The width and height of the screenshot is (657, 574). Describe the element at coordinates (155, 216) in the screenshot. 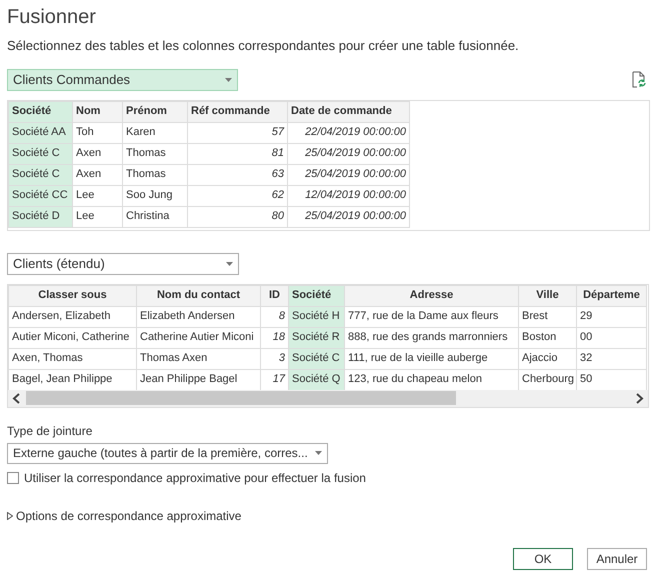

I see `table-cell: Christina` at that location.